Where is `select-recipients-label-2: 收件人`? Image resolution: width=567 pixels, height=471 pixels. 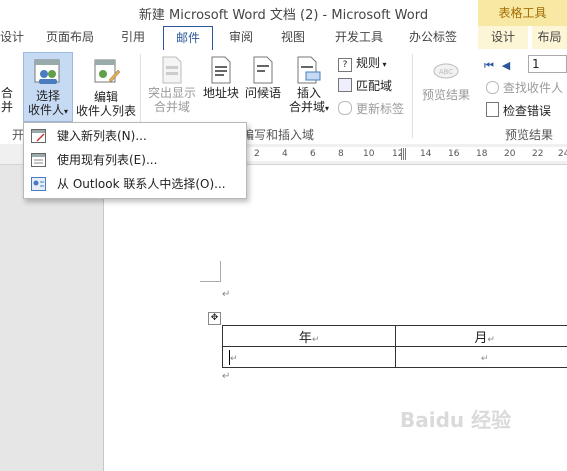 select-recipients-label-2: 收件人 is located at coordinates (45, 110).